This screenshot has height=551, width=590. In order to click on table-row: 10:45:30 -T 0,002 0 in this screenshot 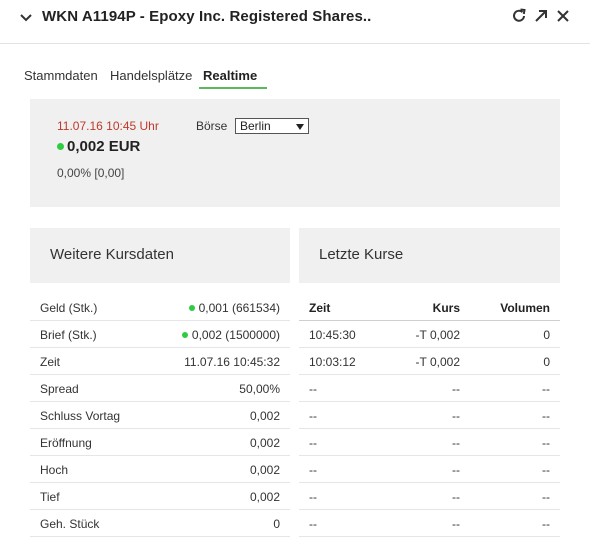, I will do `click(429, 334)`.